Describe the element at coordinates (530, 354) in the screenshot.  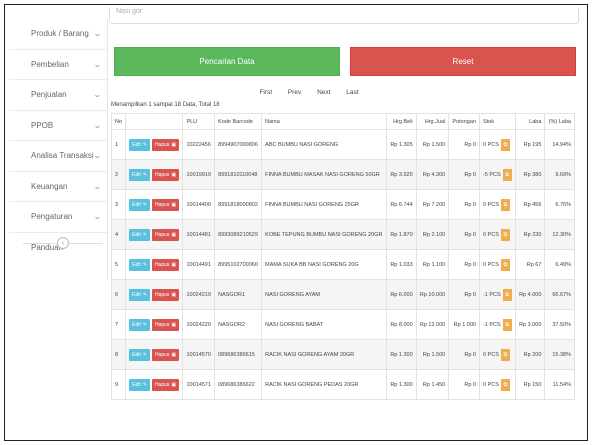
I see `cell-laba: Rp 200` at that location.